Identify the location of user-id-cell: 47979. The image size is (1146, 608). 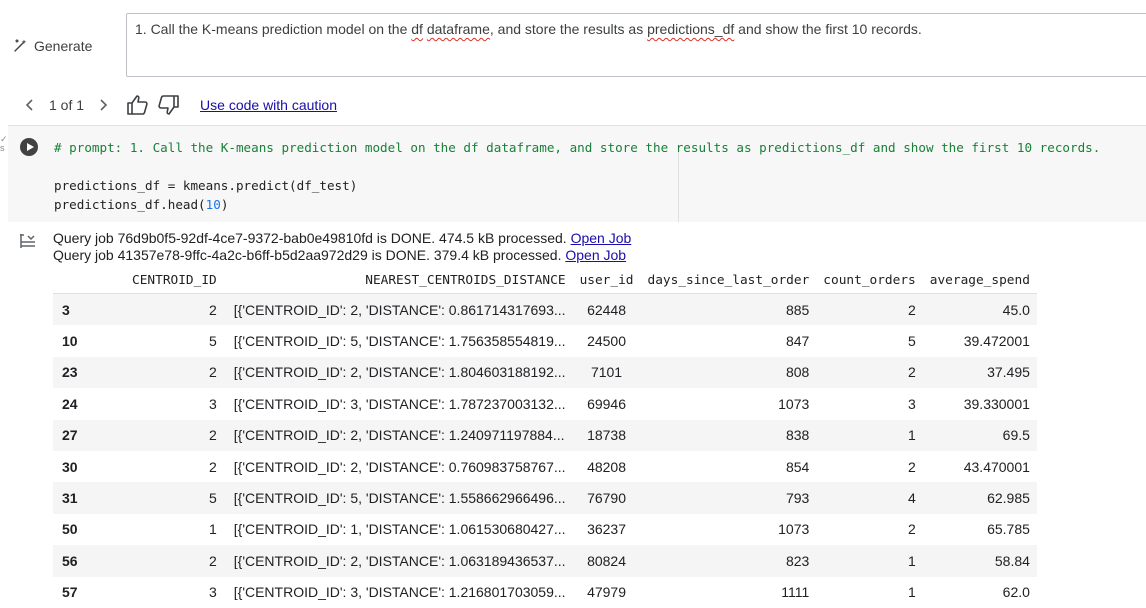
(606, 592).